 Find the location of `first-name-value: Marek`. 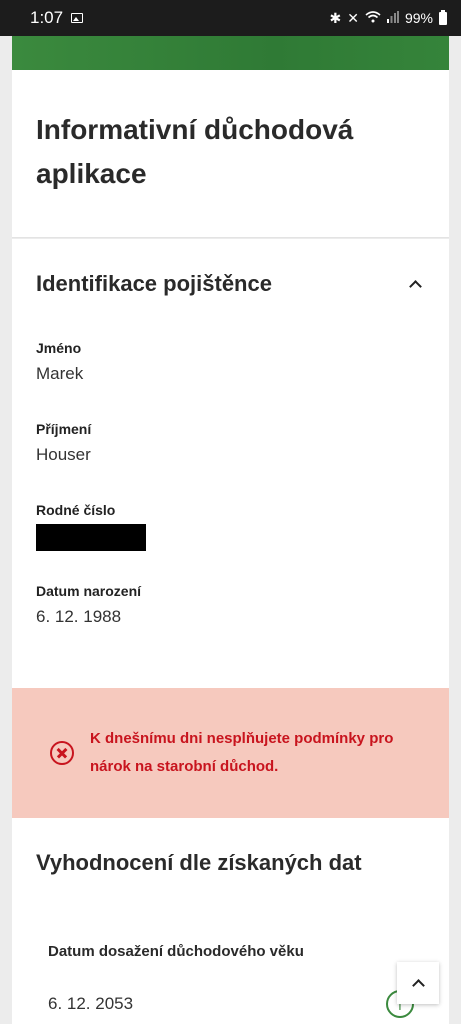

first-name-value: Marek is located at coordinates (60, 373).